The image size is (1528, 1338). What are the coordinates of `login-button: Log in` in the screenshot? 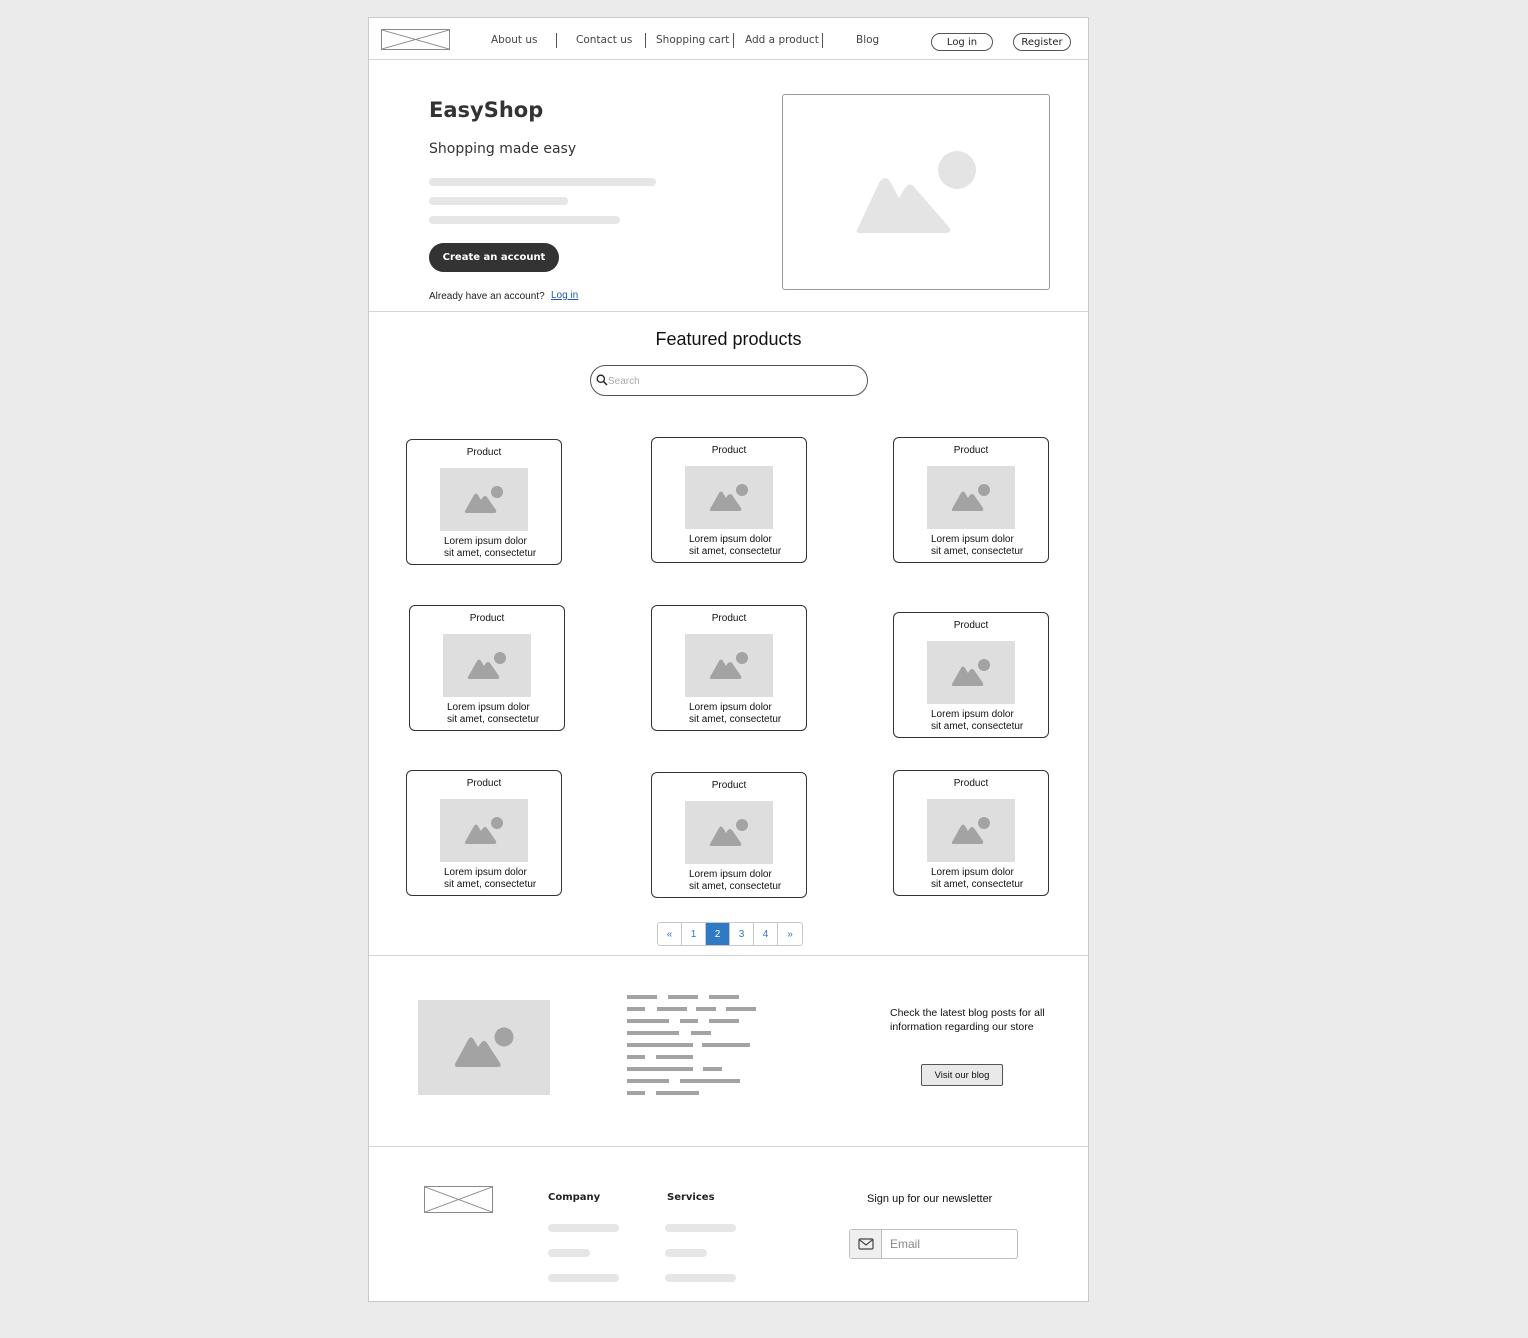 It's located at (962, 42).